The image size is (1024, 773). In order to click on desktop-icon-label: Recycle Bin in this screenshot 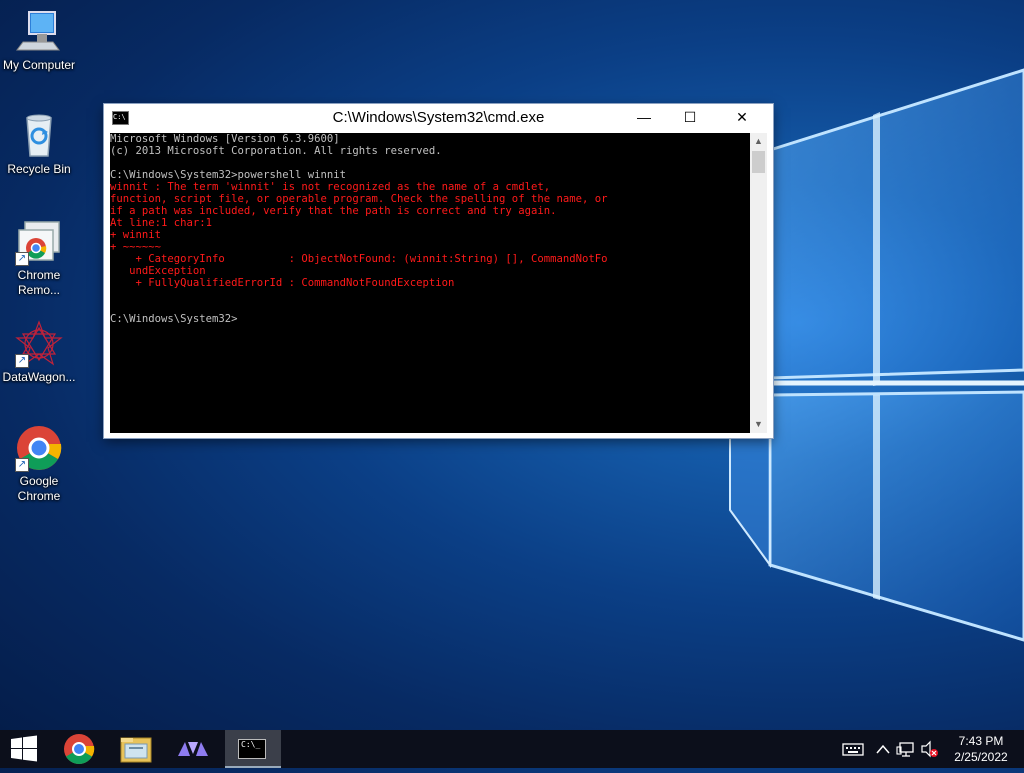, I will do `click(39, 169)`.